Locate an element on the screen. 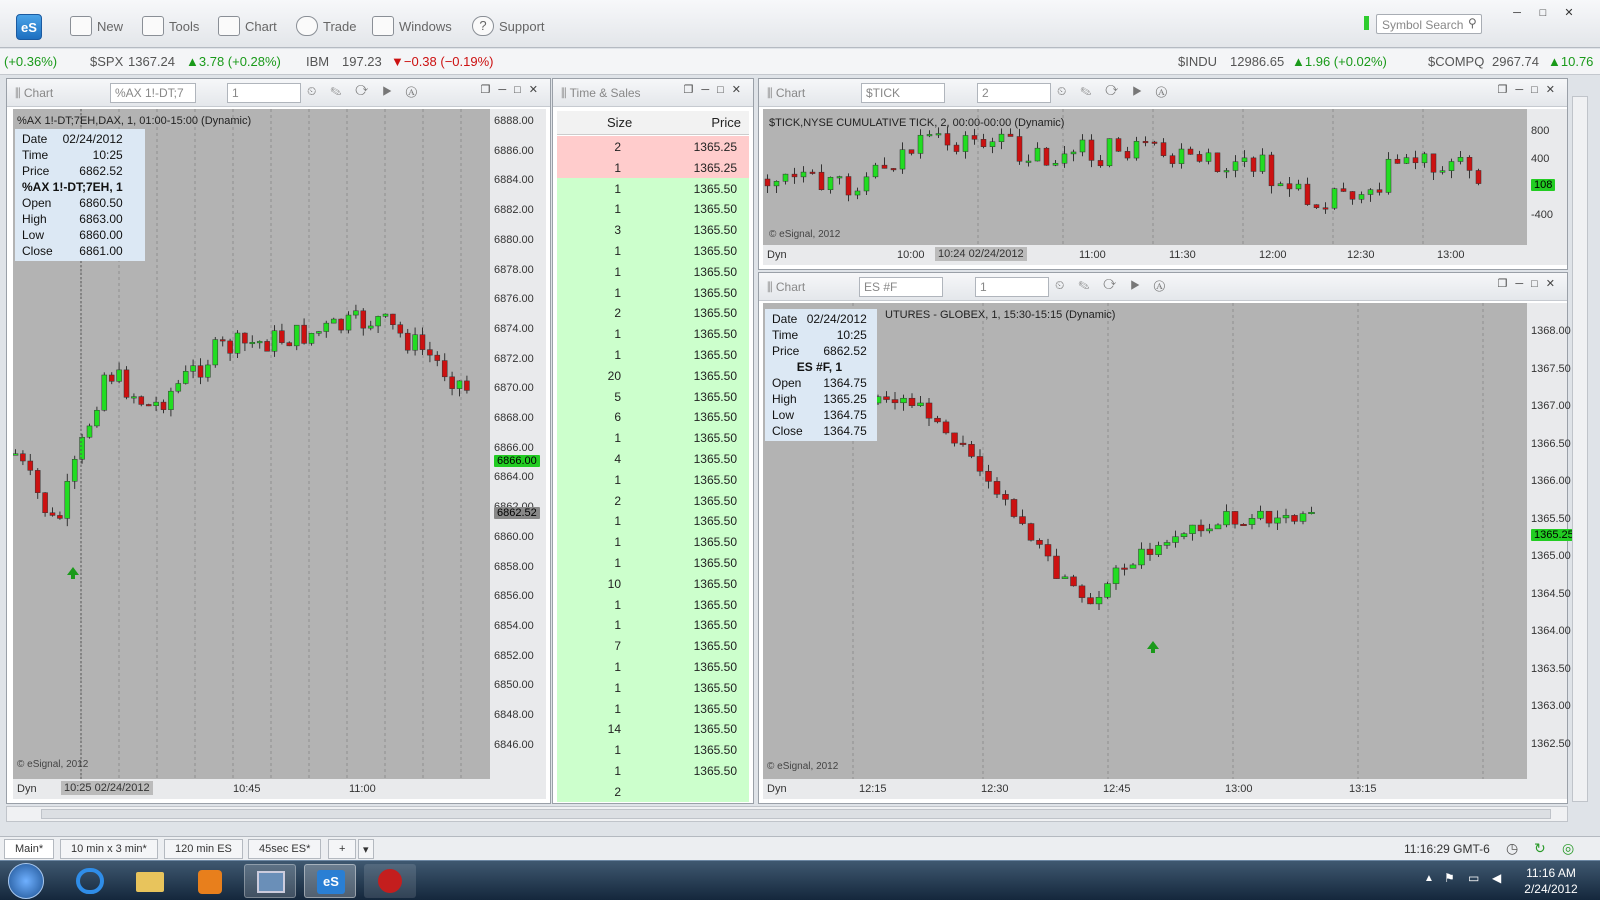 Image resolution: width=1600 pixels, height=900 pixels. windows-button: Windows is located at coordinates (412, 26).